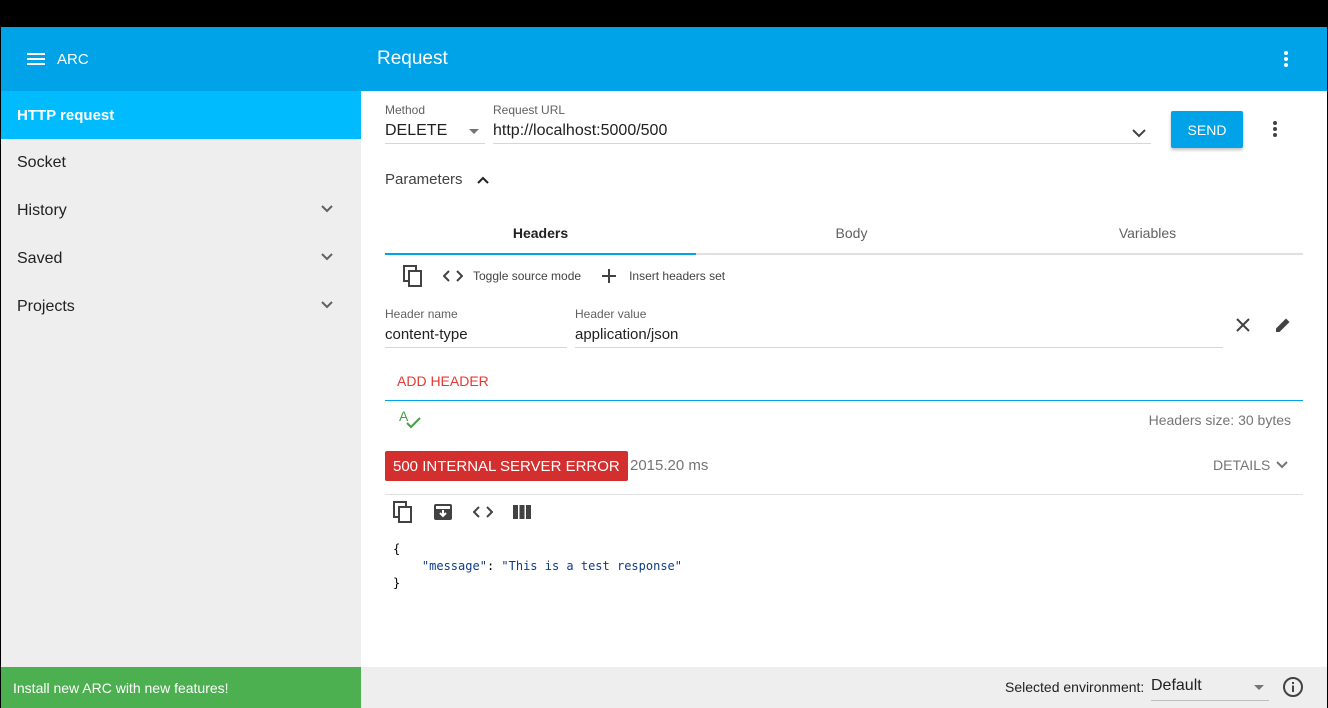 The height and width of the screenshot is (708, 1328). What do you see at coordinates (397, 549) in the screenshot?
I see `json-open-brace: {` at bounding box center [397, 549].